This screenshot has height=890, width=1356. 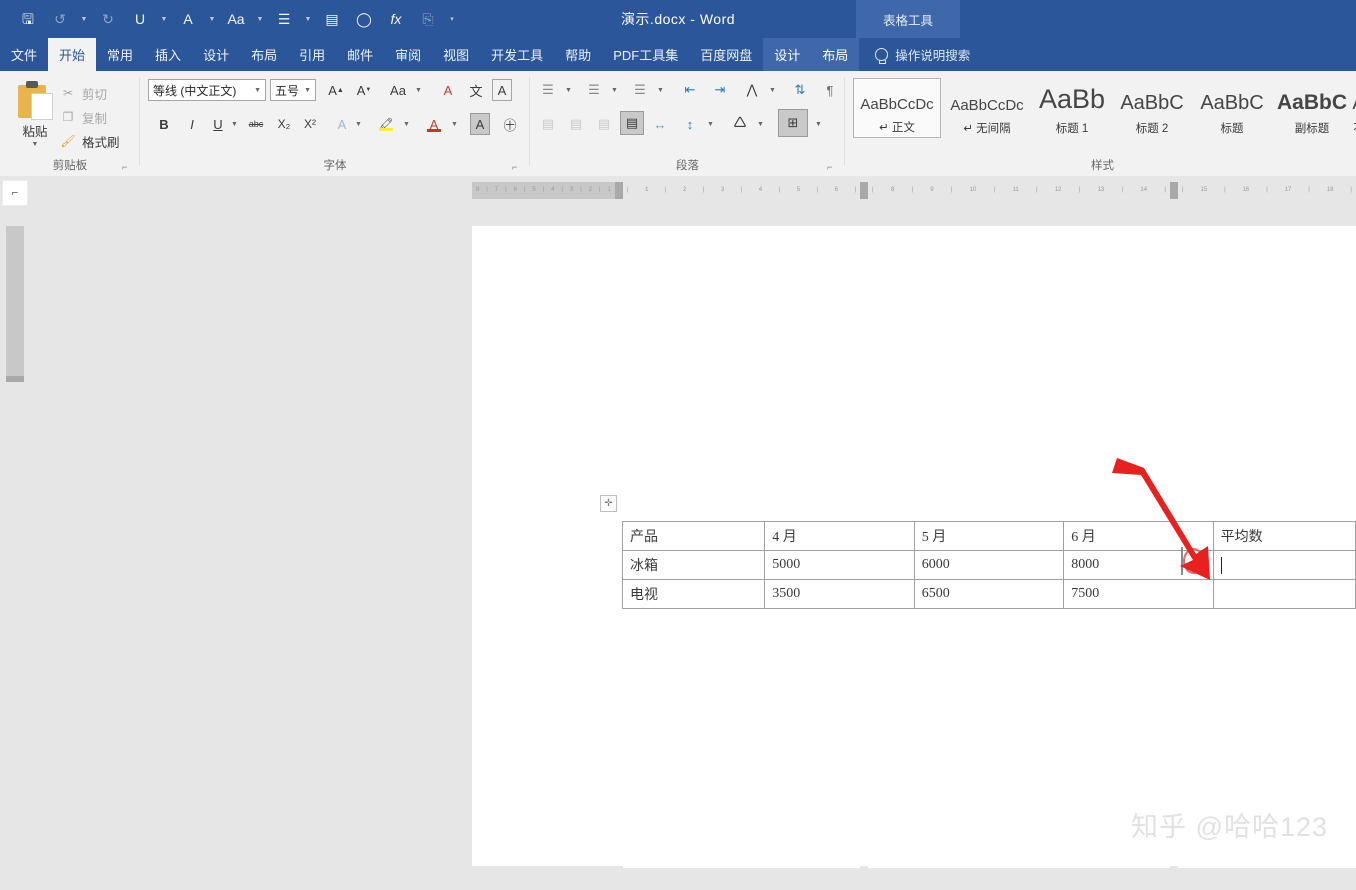 I want to click on tab-layout: 布局, so click(x=264, y=54).